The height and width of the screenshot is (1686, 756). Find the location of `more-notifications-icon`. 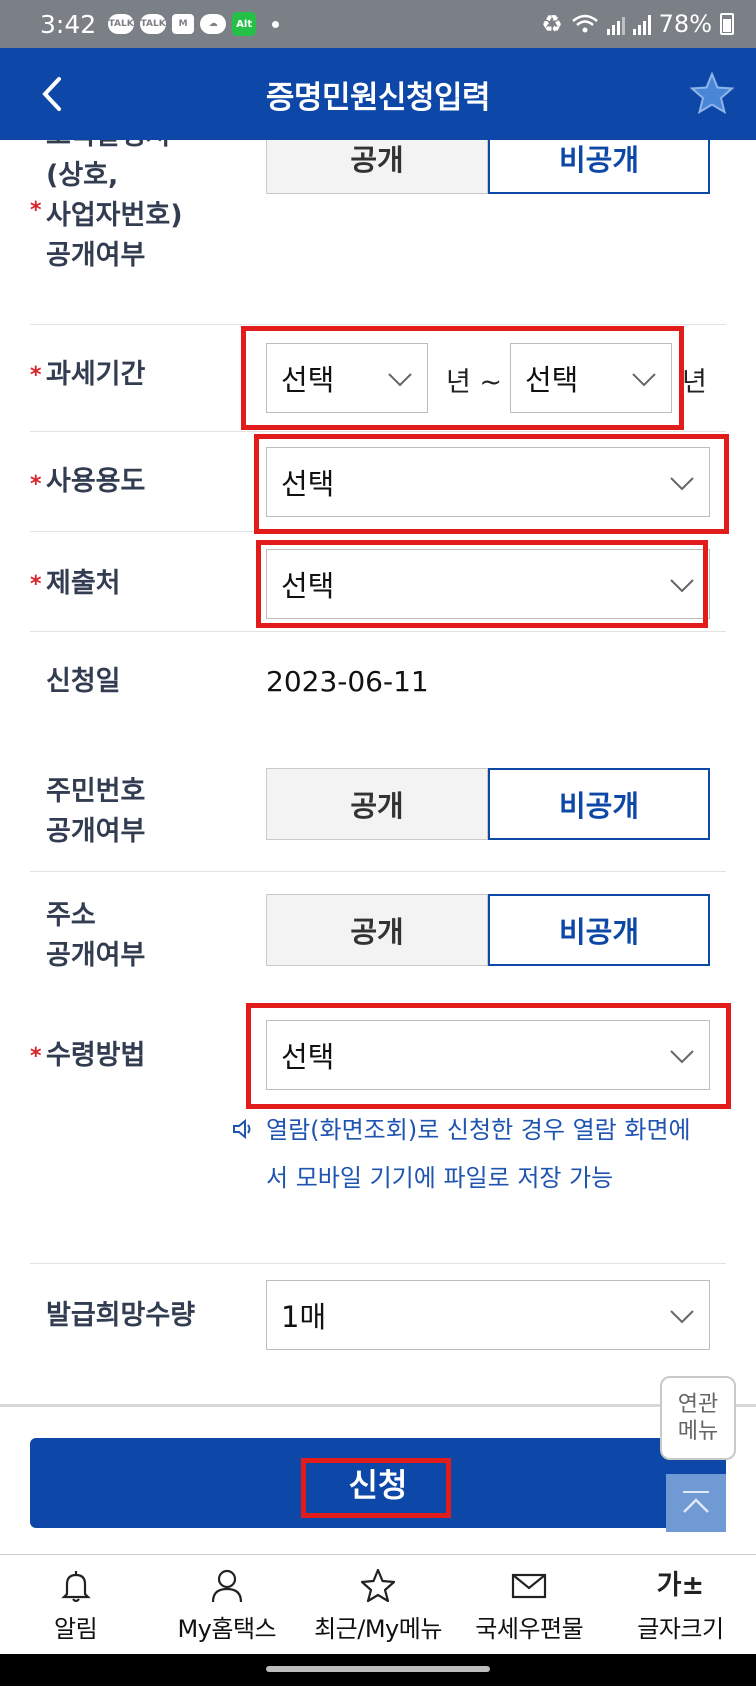

more-notifications-icon is located at coordinates (276, 24).